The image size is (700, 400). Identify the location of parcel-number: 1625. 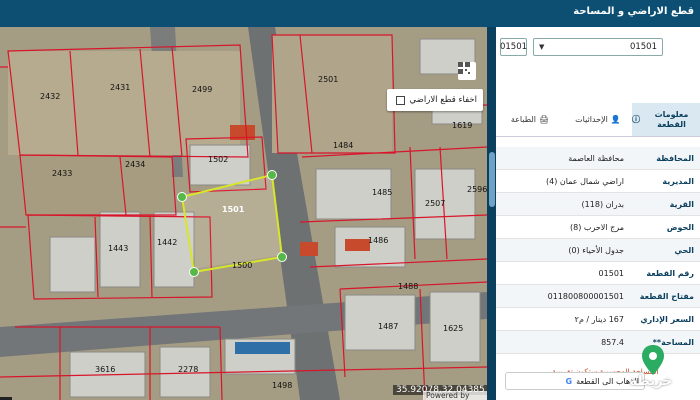
(453, 328).